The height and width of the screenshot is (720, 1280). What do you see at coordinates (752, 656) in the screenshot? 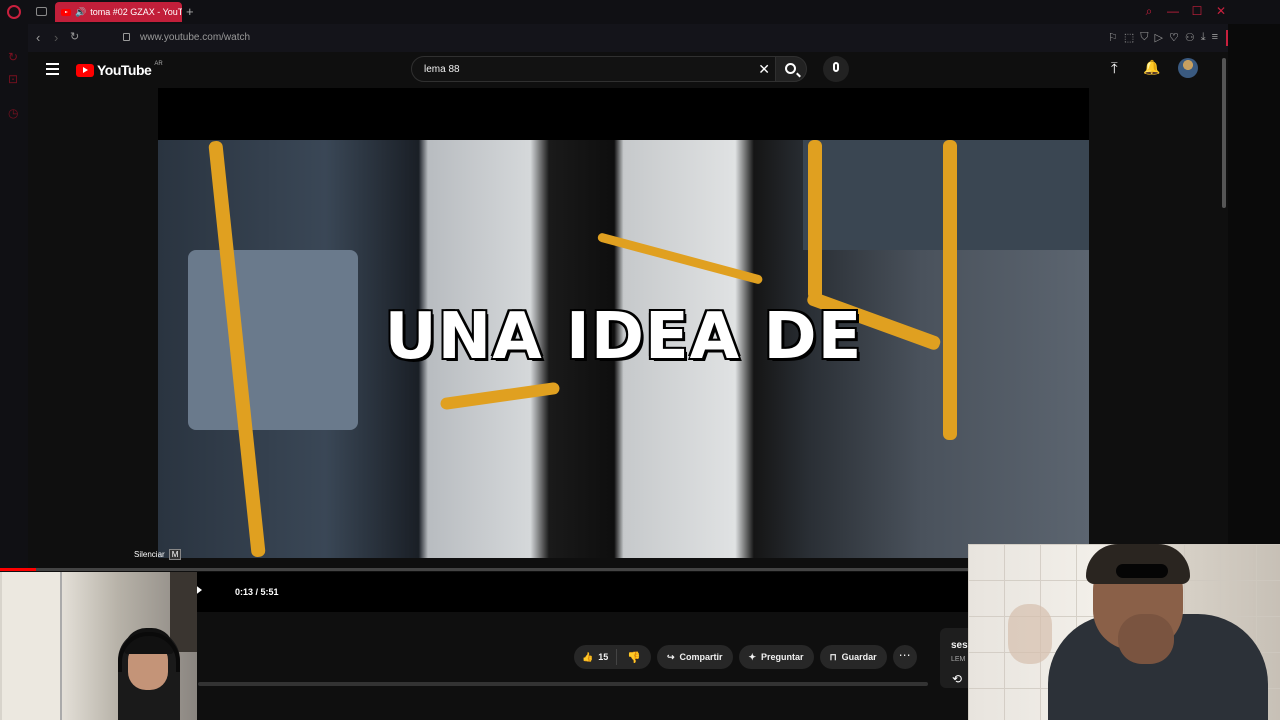
I see `sparkle-icon: ✦` at bounding box center [752, 656].